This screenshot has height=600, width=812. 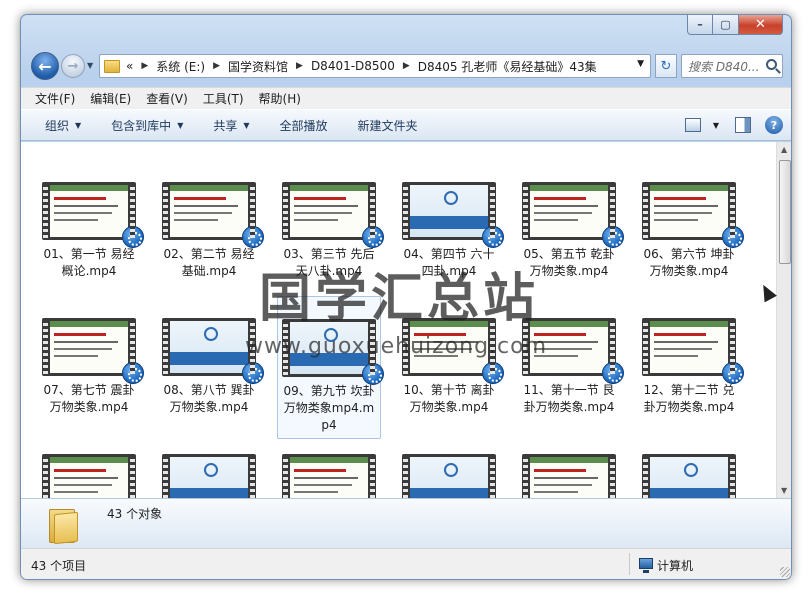 I want to click on share-button: 共享 ▼, so click(x=231, y=125).